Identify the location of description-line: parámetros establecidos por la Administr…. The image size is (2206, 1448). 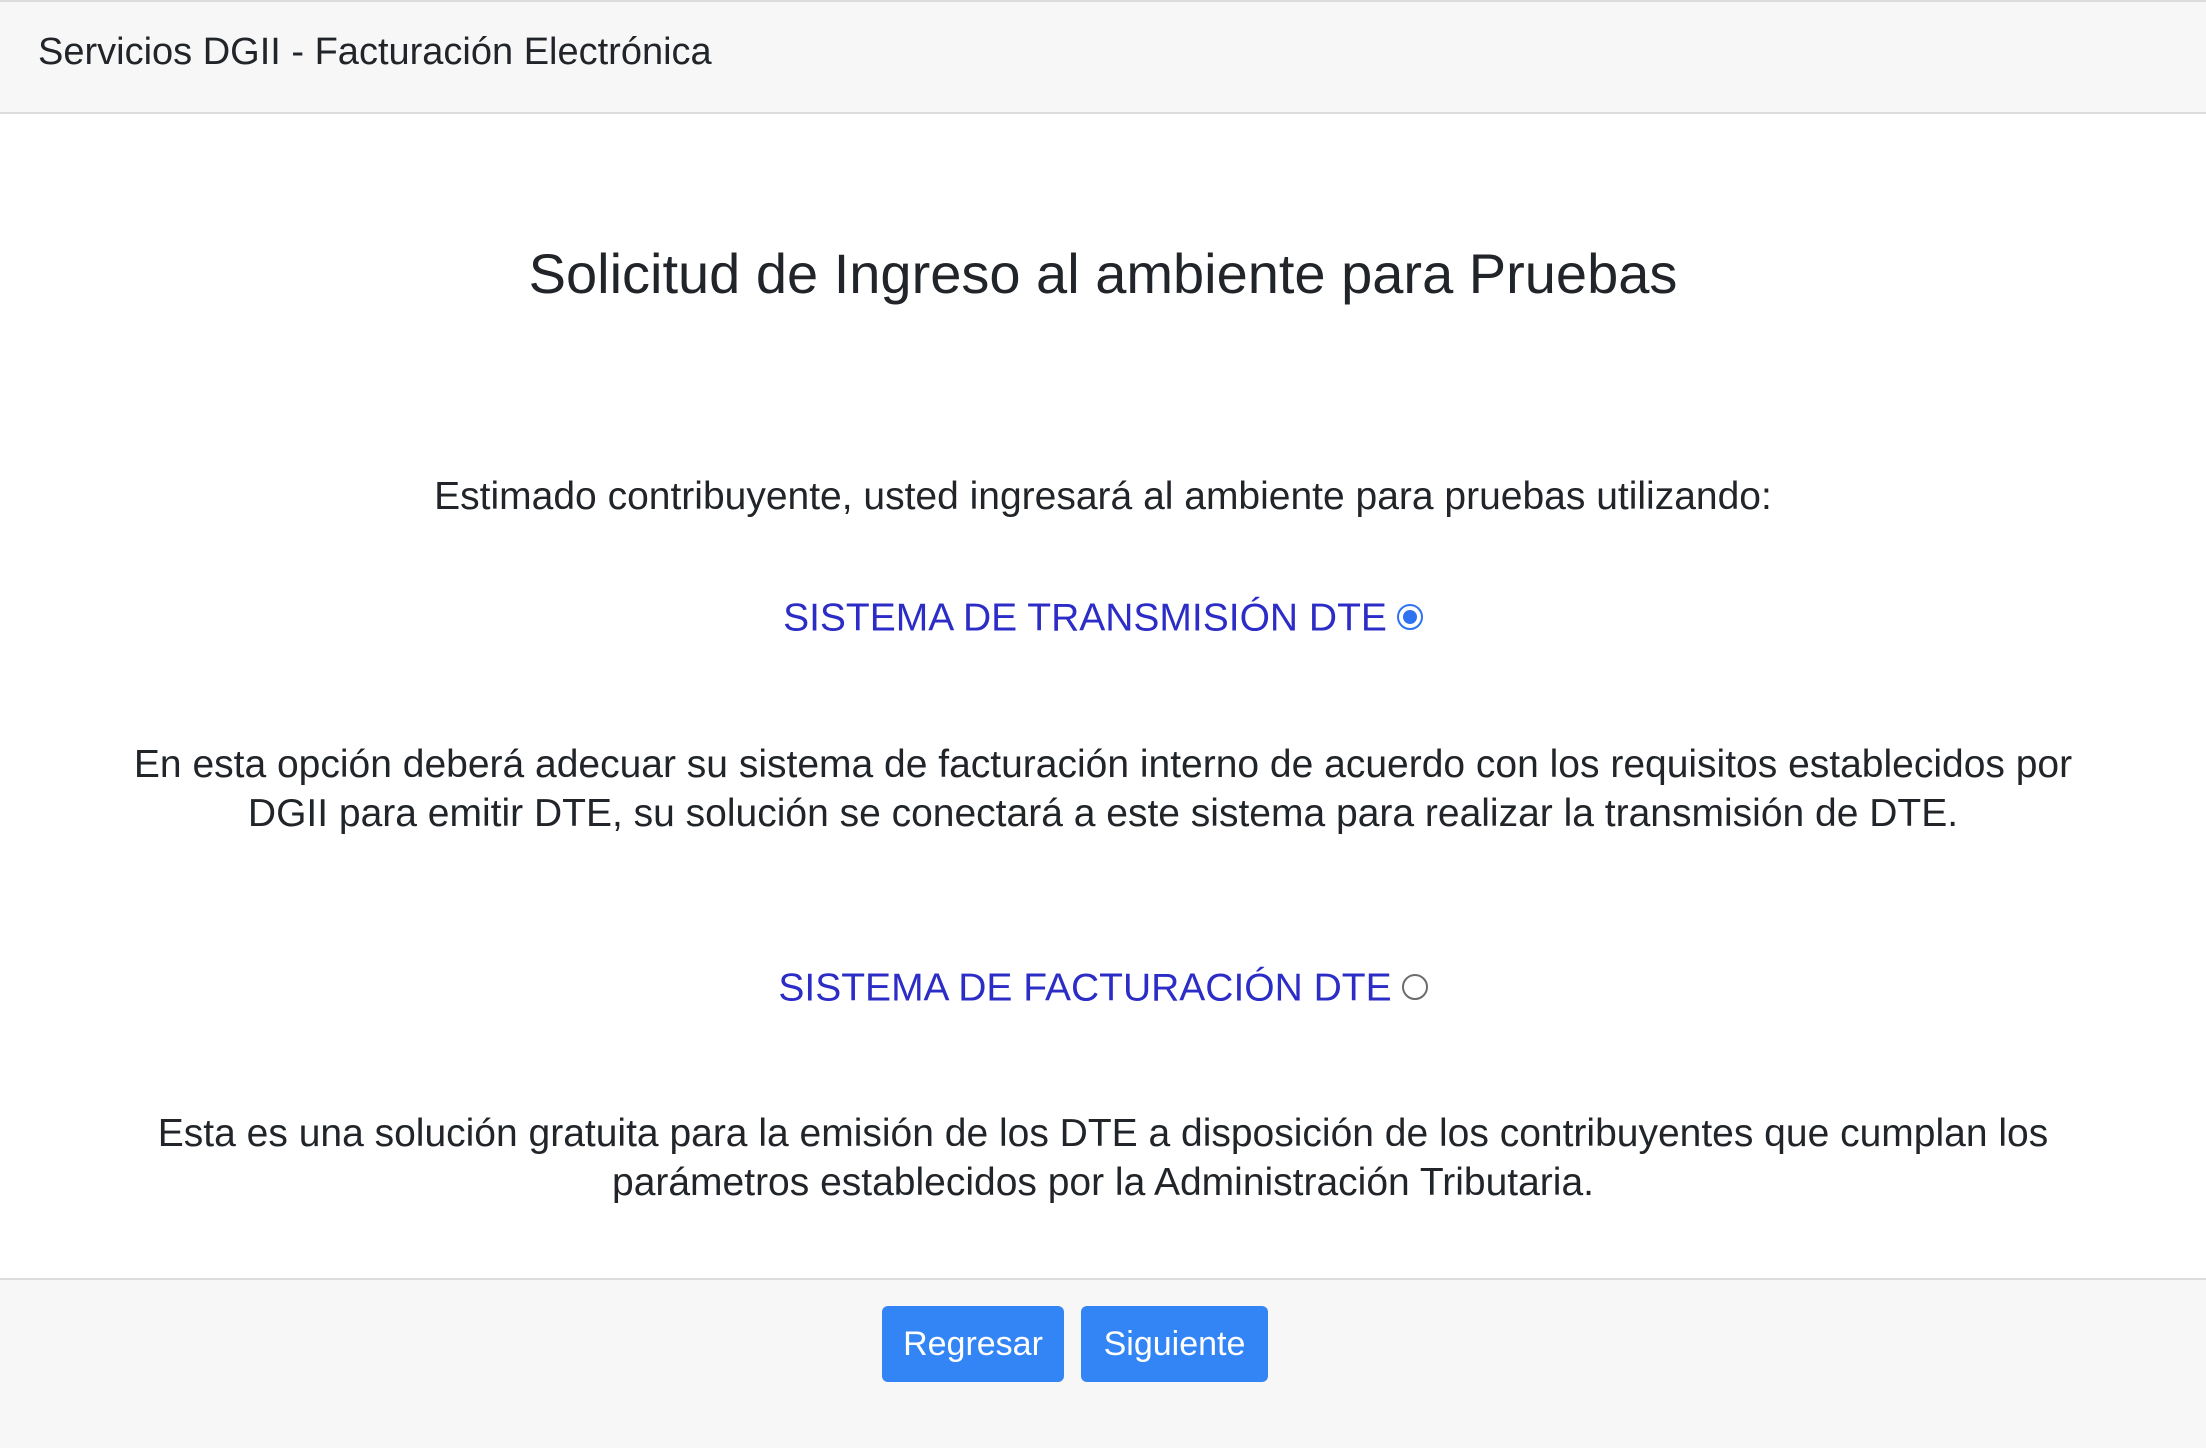
(1103, 1182).